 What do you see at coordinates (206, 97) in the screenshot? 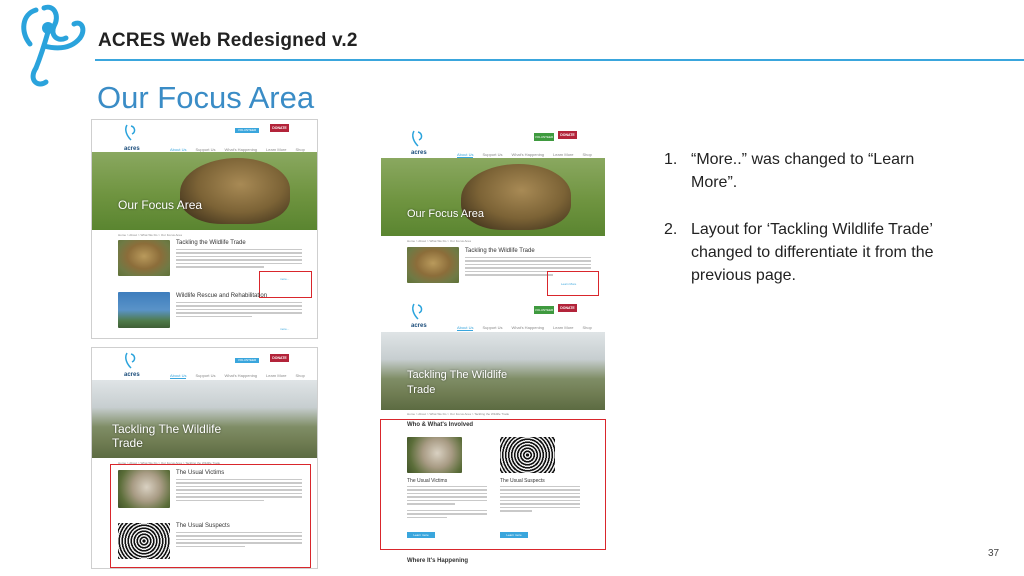
I see `page-title: Our Focus Area` at bounding box center [206, 97].